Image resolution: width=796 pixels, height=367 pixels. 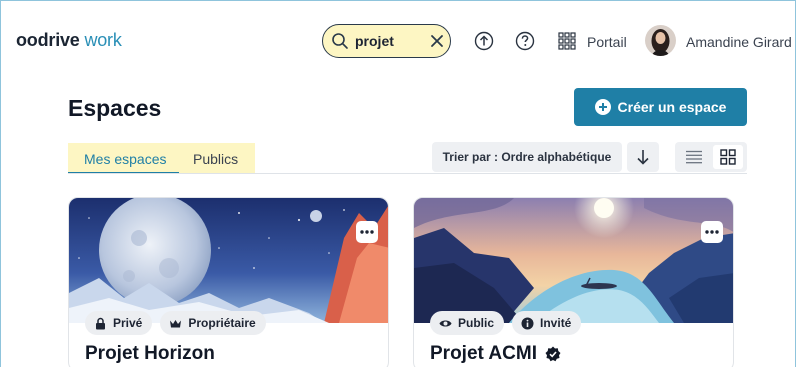 What do you see at coordinates (739, 42) in the screenshot?
I see `user-name: Amandine Girard` at bounding box center [739, 42].